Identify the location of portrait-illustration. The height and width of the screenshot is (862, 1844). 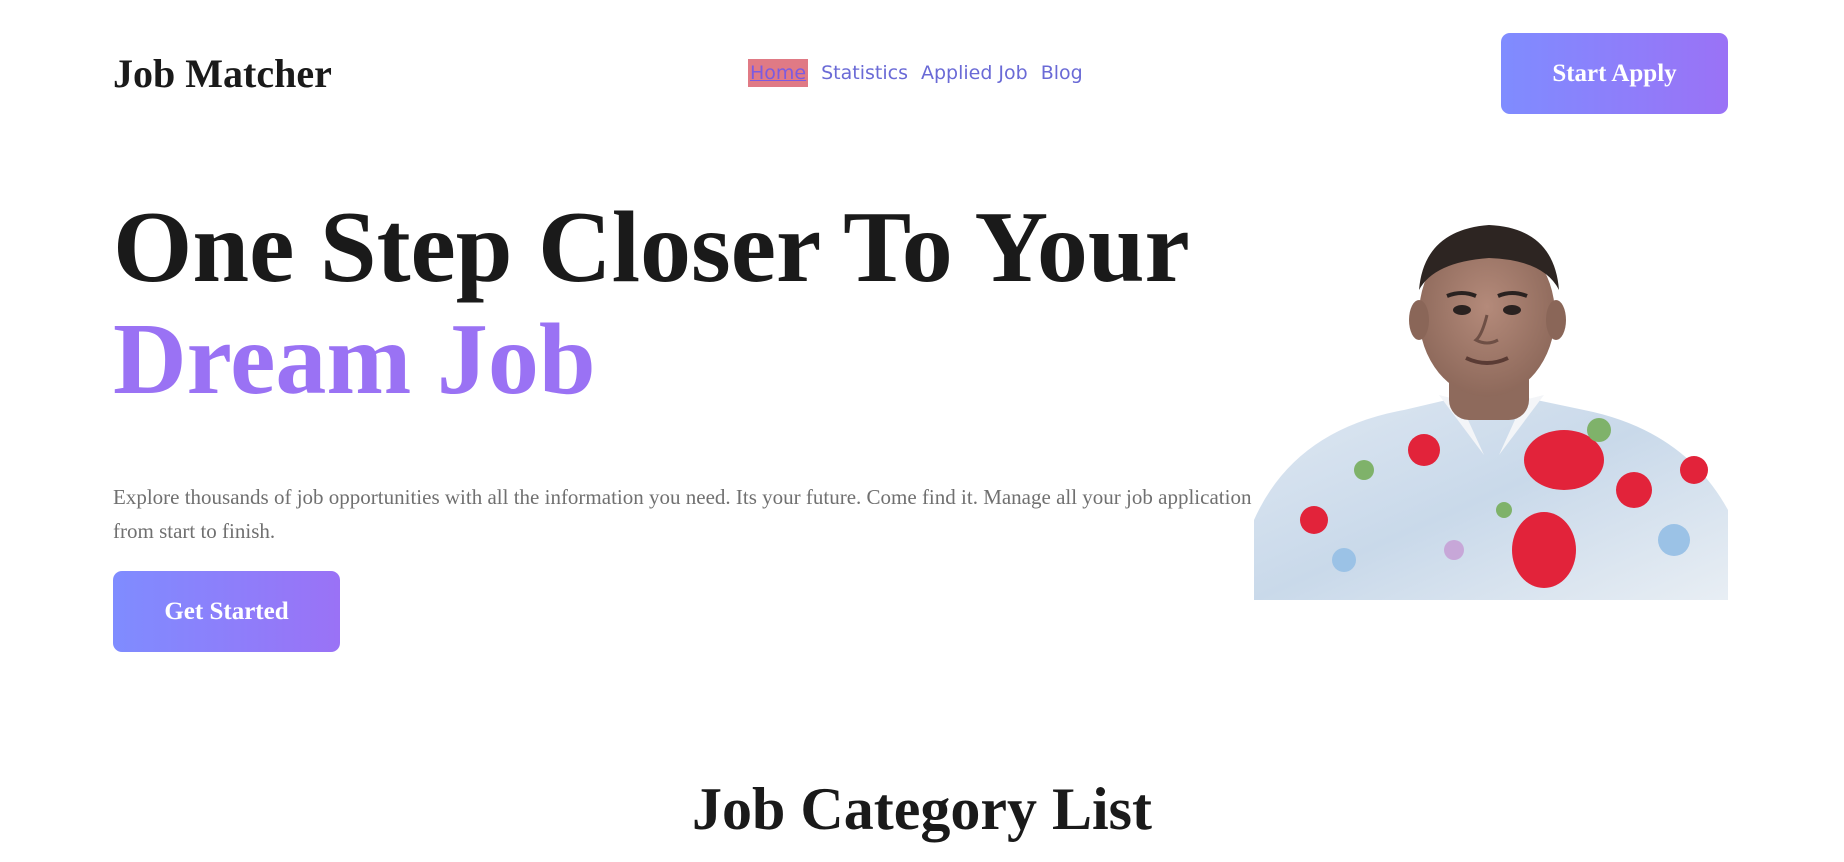
(1491, 412).